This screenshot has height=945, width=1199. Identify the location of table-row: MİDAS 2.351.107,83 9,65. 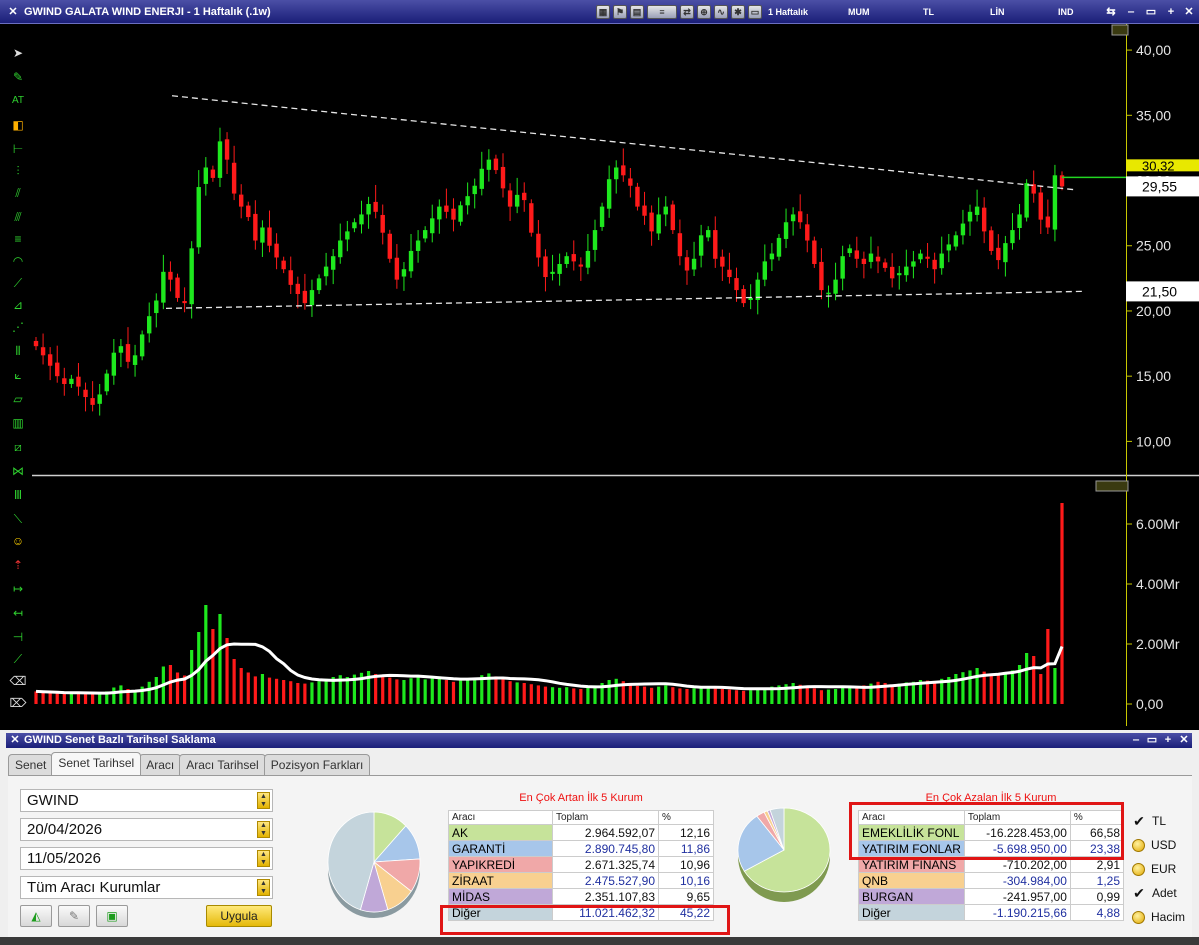
(581, 896).